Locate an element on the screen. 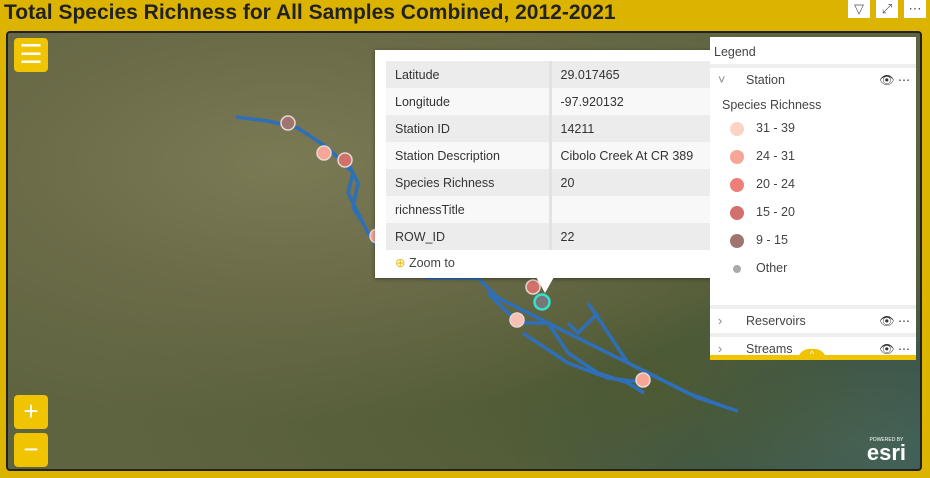 The height and width of the screenshot is (478, 930). popup-row: Latitude 29.017465 is located at coordinates (549, 74).